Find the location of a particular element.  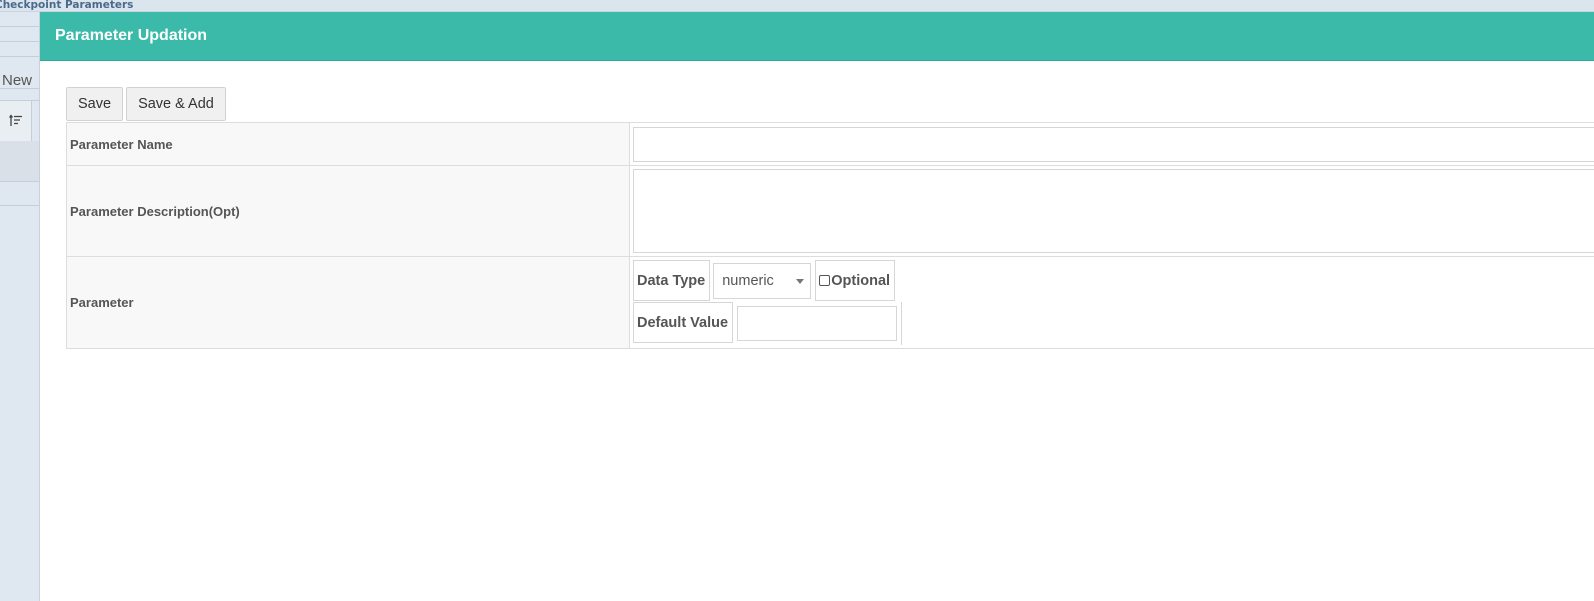

default-value-row: Default Value is located at coordinates (1113, 323).